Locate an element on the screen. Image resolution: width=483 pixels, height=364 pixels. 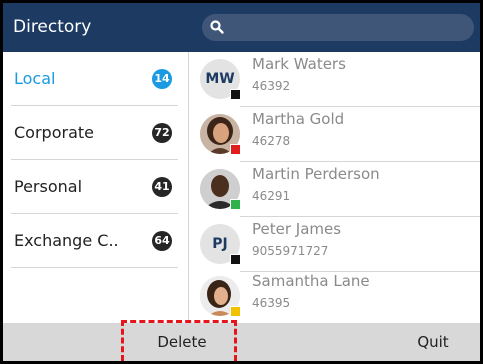
count-badge: 72 is located at coordinates (162, 133).